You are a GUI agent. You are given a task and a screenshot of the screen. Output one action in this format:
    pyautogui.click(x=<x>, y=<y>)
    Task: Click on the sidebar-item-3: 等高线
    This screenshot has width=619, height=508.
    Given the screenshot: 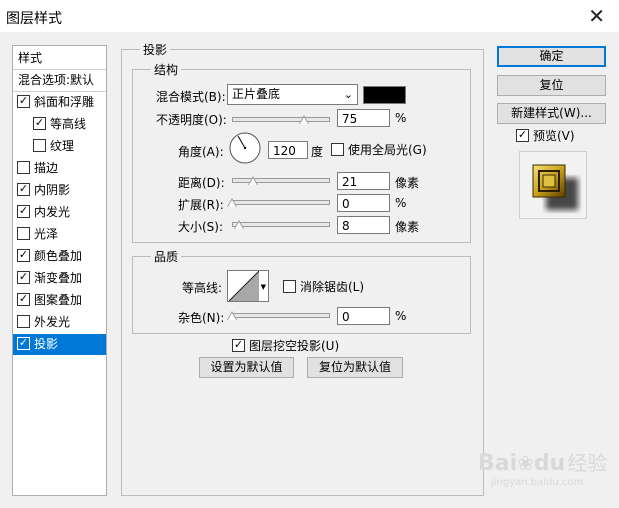 What is the action you would take?
    pyautogui.click(x=59, y=124)
    